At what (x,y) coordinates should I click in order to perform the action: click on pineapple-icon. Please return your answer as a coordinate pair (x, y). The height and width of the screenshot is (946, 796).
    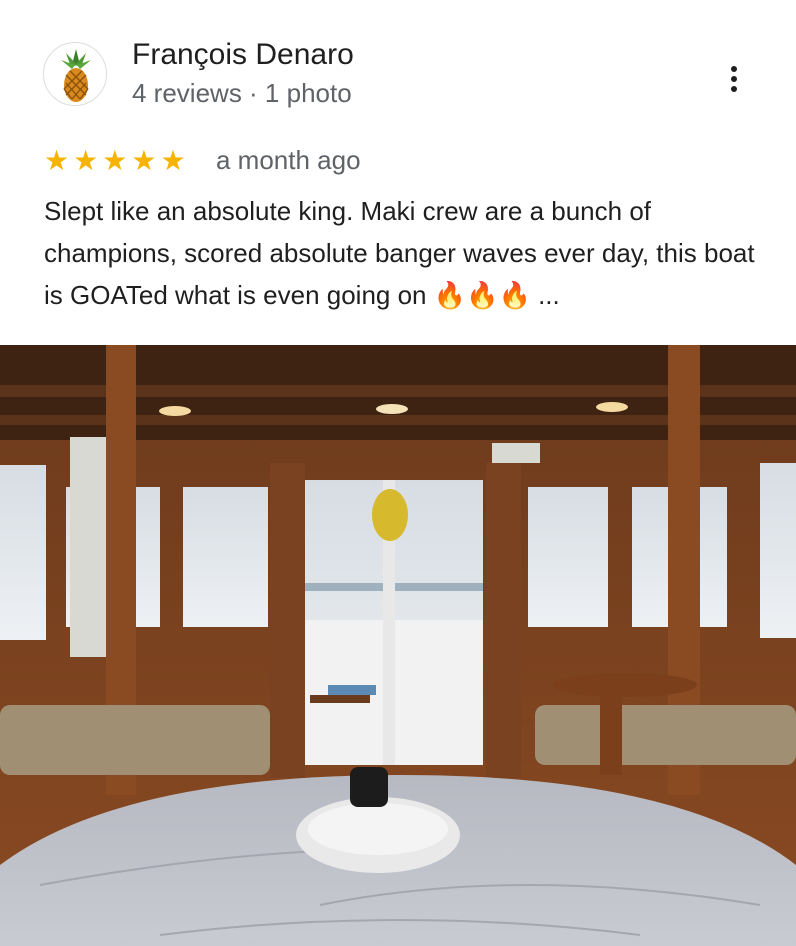
    Looking at the image, I should click on (75, 74).